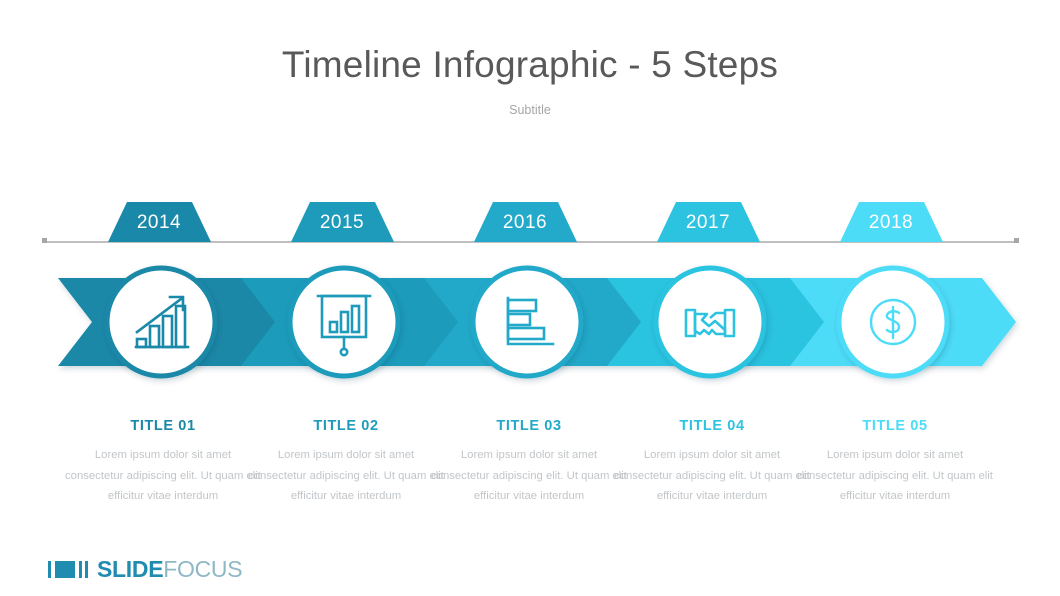  What do you see at coordinates (163, 426) in the screenshot?
I see `step-title-1: TITLE 01` at bounding box center [163, 426].